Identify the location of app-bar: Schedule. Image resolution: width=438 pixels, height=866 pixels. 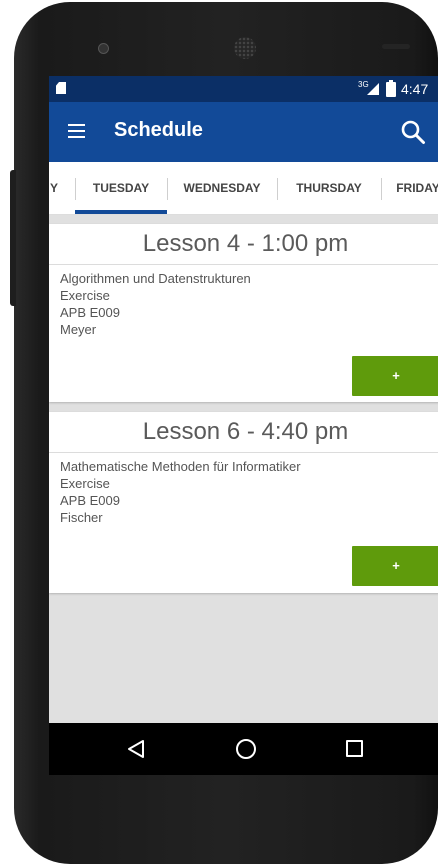
(243, 132).